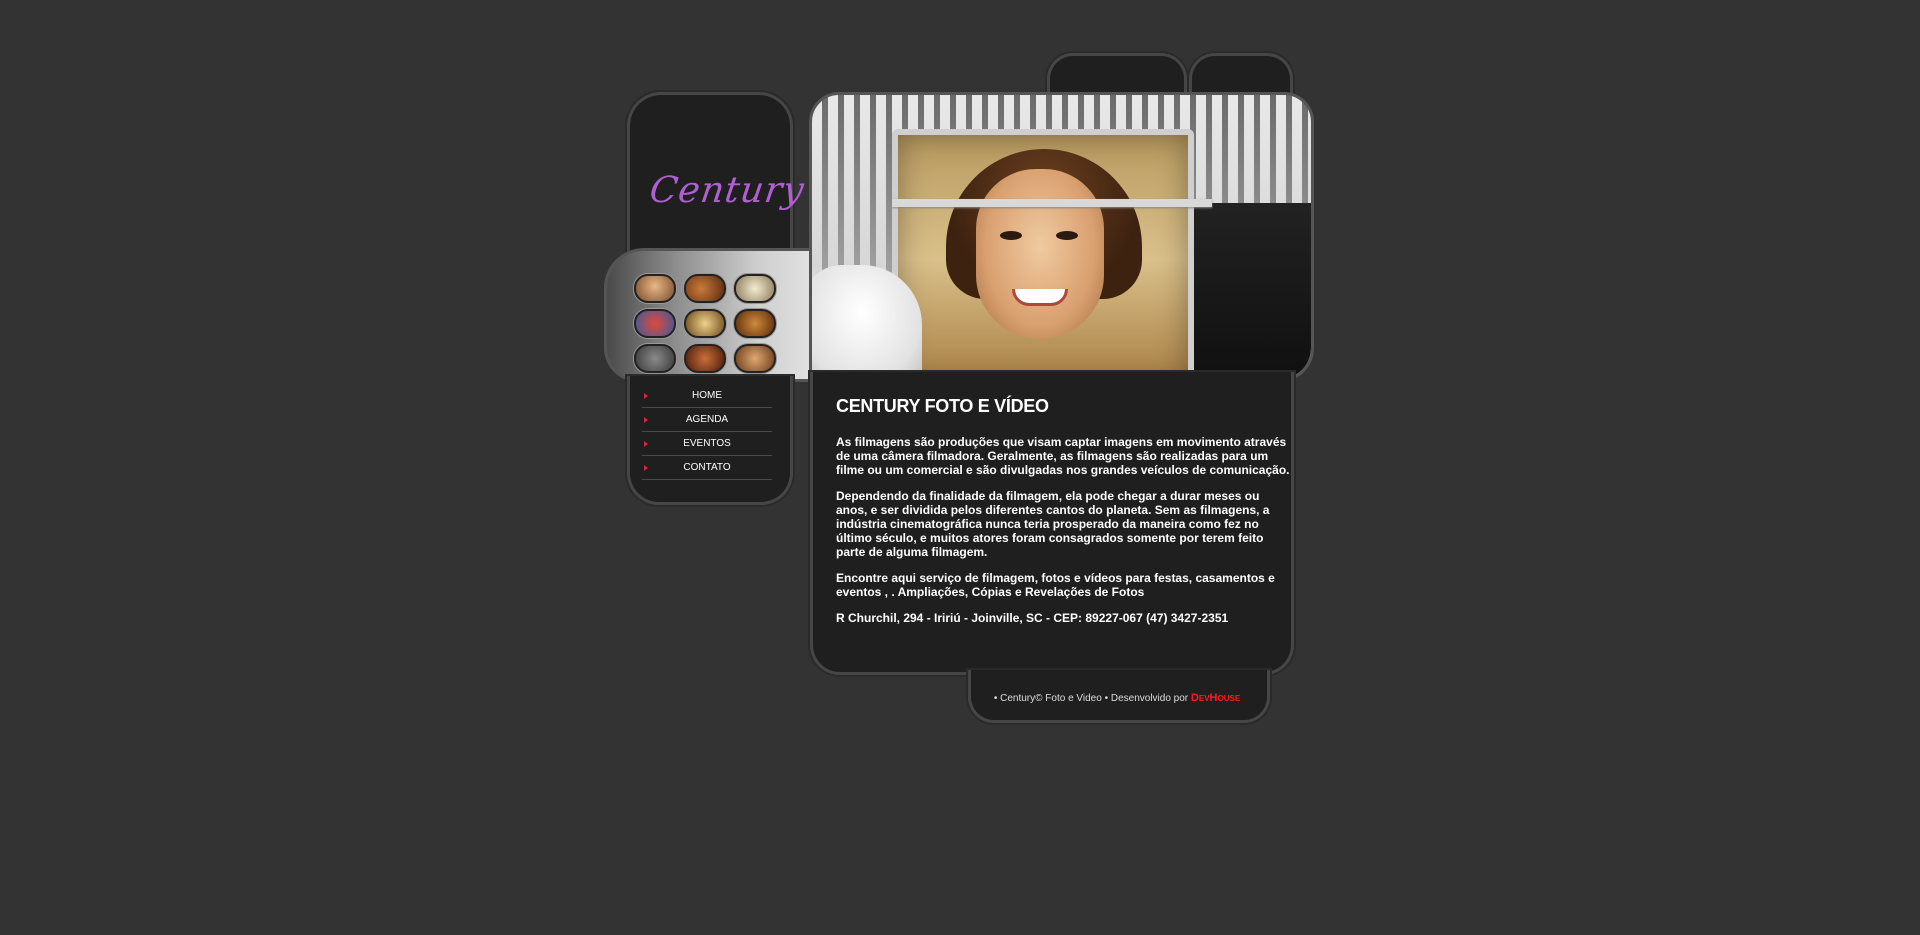 This screenshot has width=1920, height=935. What do you see at coordinates (1040, 254) in the screenshot?
I see `portrait-face` at bounding box center [1040, 254].